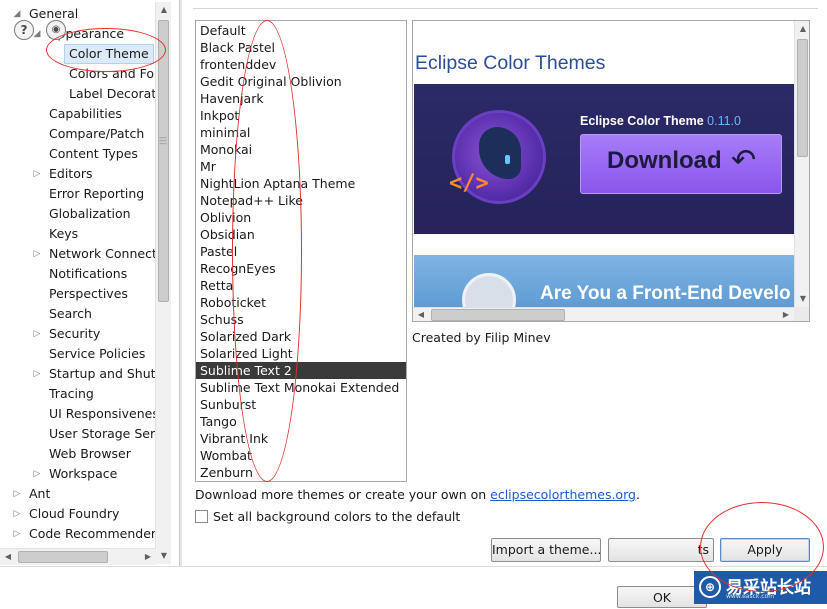 This screenshot has width=827, height=609. What do you see at coordinates (86, 54) in the screenshot?
I see `tree-item: Color Theme` at bounding box center [86, 54].